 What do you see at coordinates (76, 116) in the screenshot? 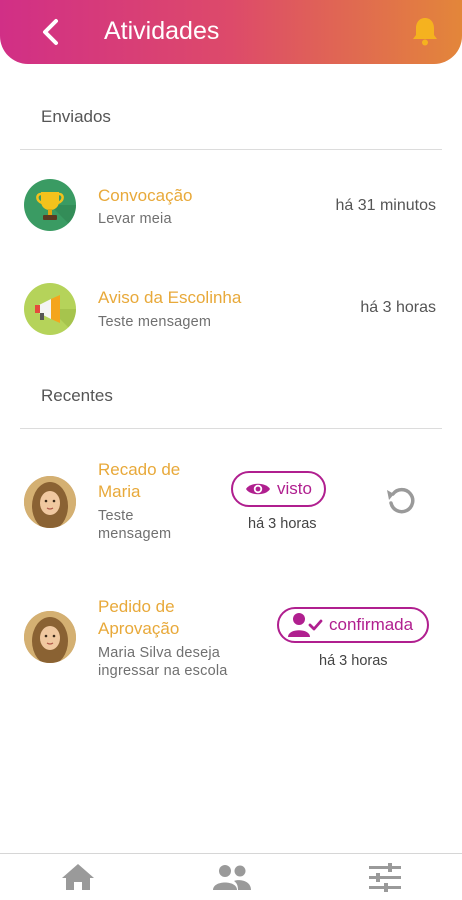
I see `section-label-sent: Enviados` at bounding box center [76, 116].